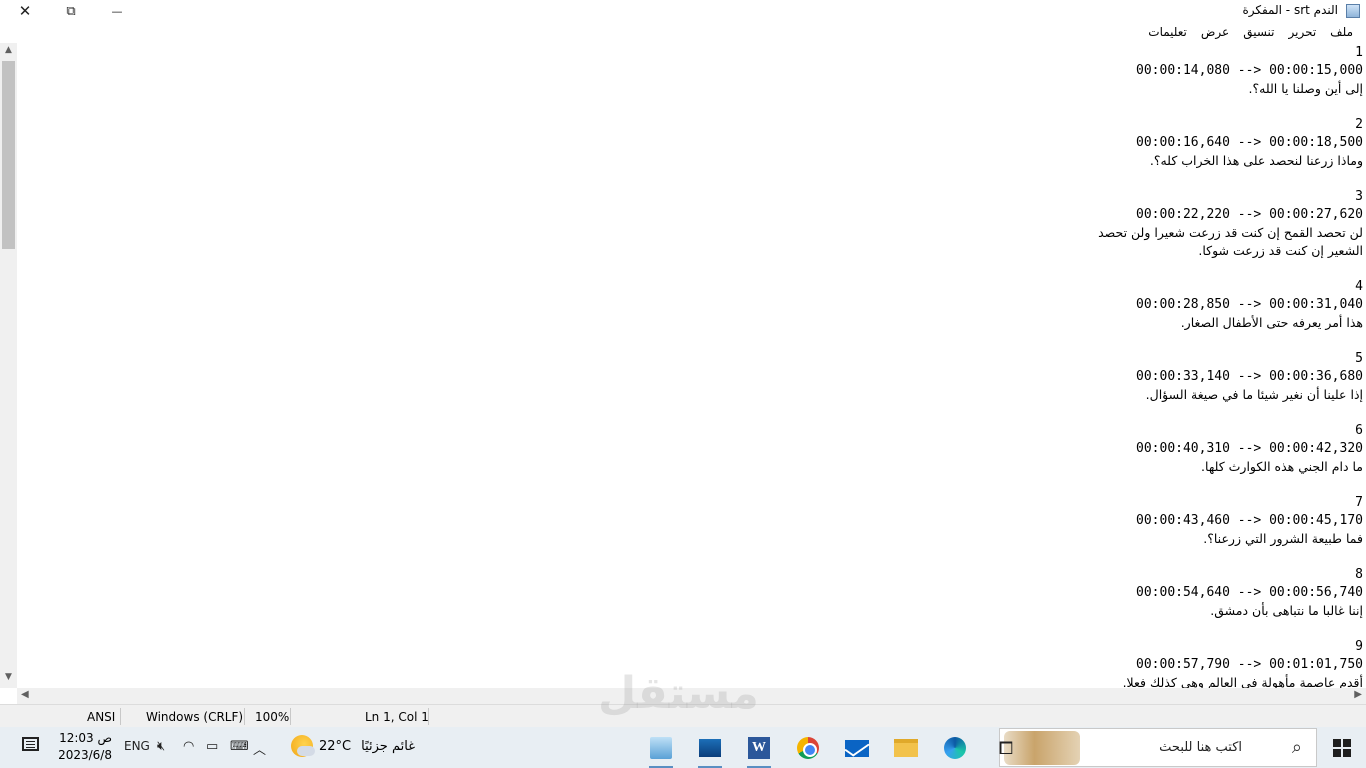 The height and width of the screenshot is (768, 1366). What do you see at coordinates (1215, 32) in the screenshot?
I see `menu-view: عرض` at bounding box center [1215, 32].